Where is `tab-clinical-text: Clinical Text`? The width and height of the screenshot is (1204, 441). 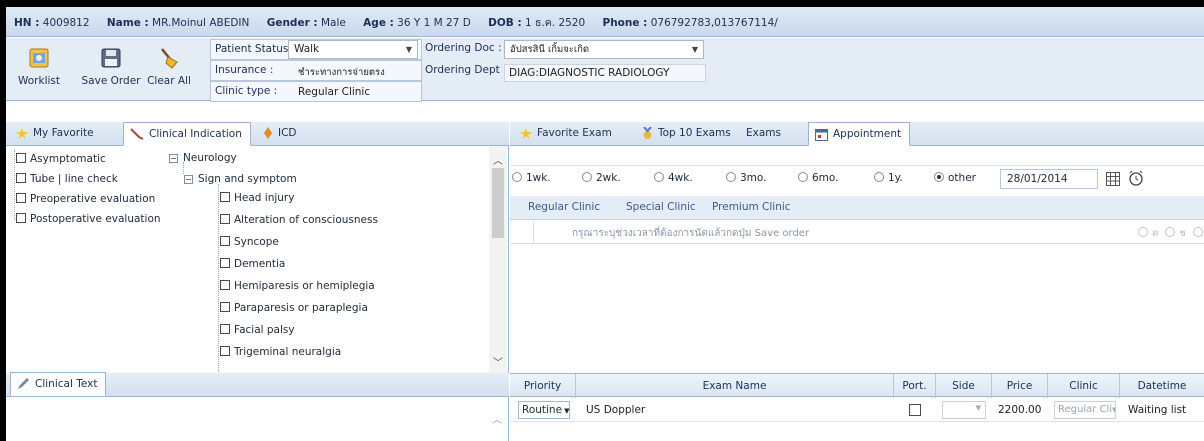
tab-clinical-text: Clinical Text is located at coordinates (58, 384).